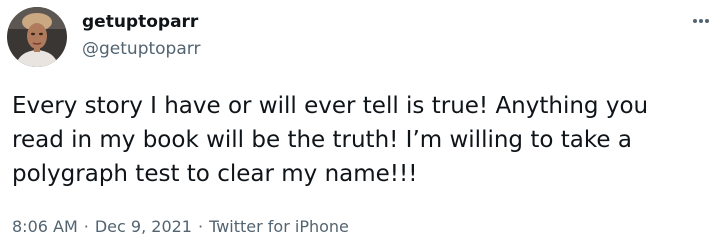  Describe the element at coordinates (45, 226) in the screenshot. I see `tweet-time: 8:06 AM` at that location.